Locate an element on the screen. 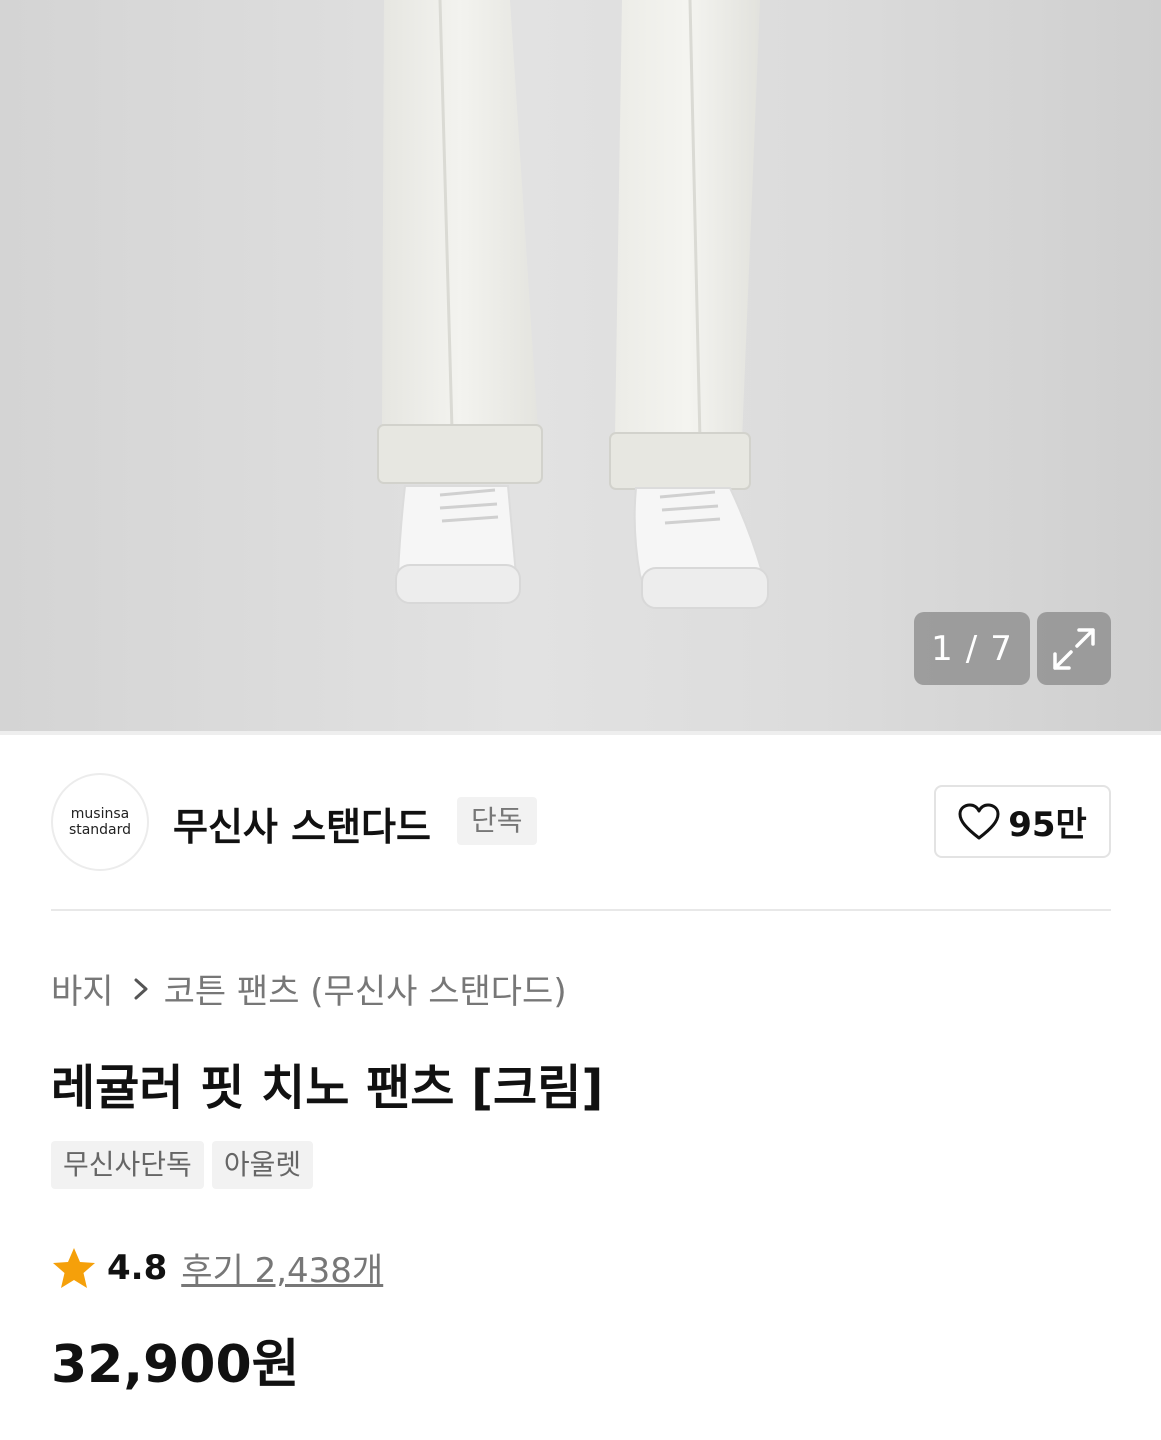  rating-score: 4.8 is located at coordinates (137, 1267).